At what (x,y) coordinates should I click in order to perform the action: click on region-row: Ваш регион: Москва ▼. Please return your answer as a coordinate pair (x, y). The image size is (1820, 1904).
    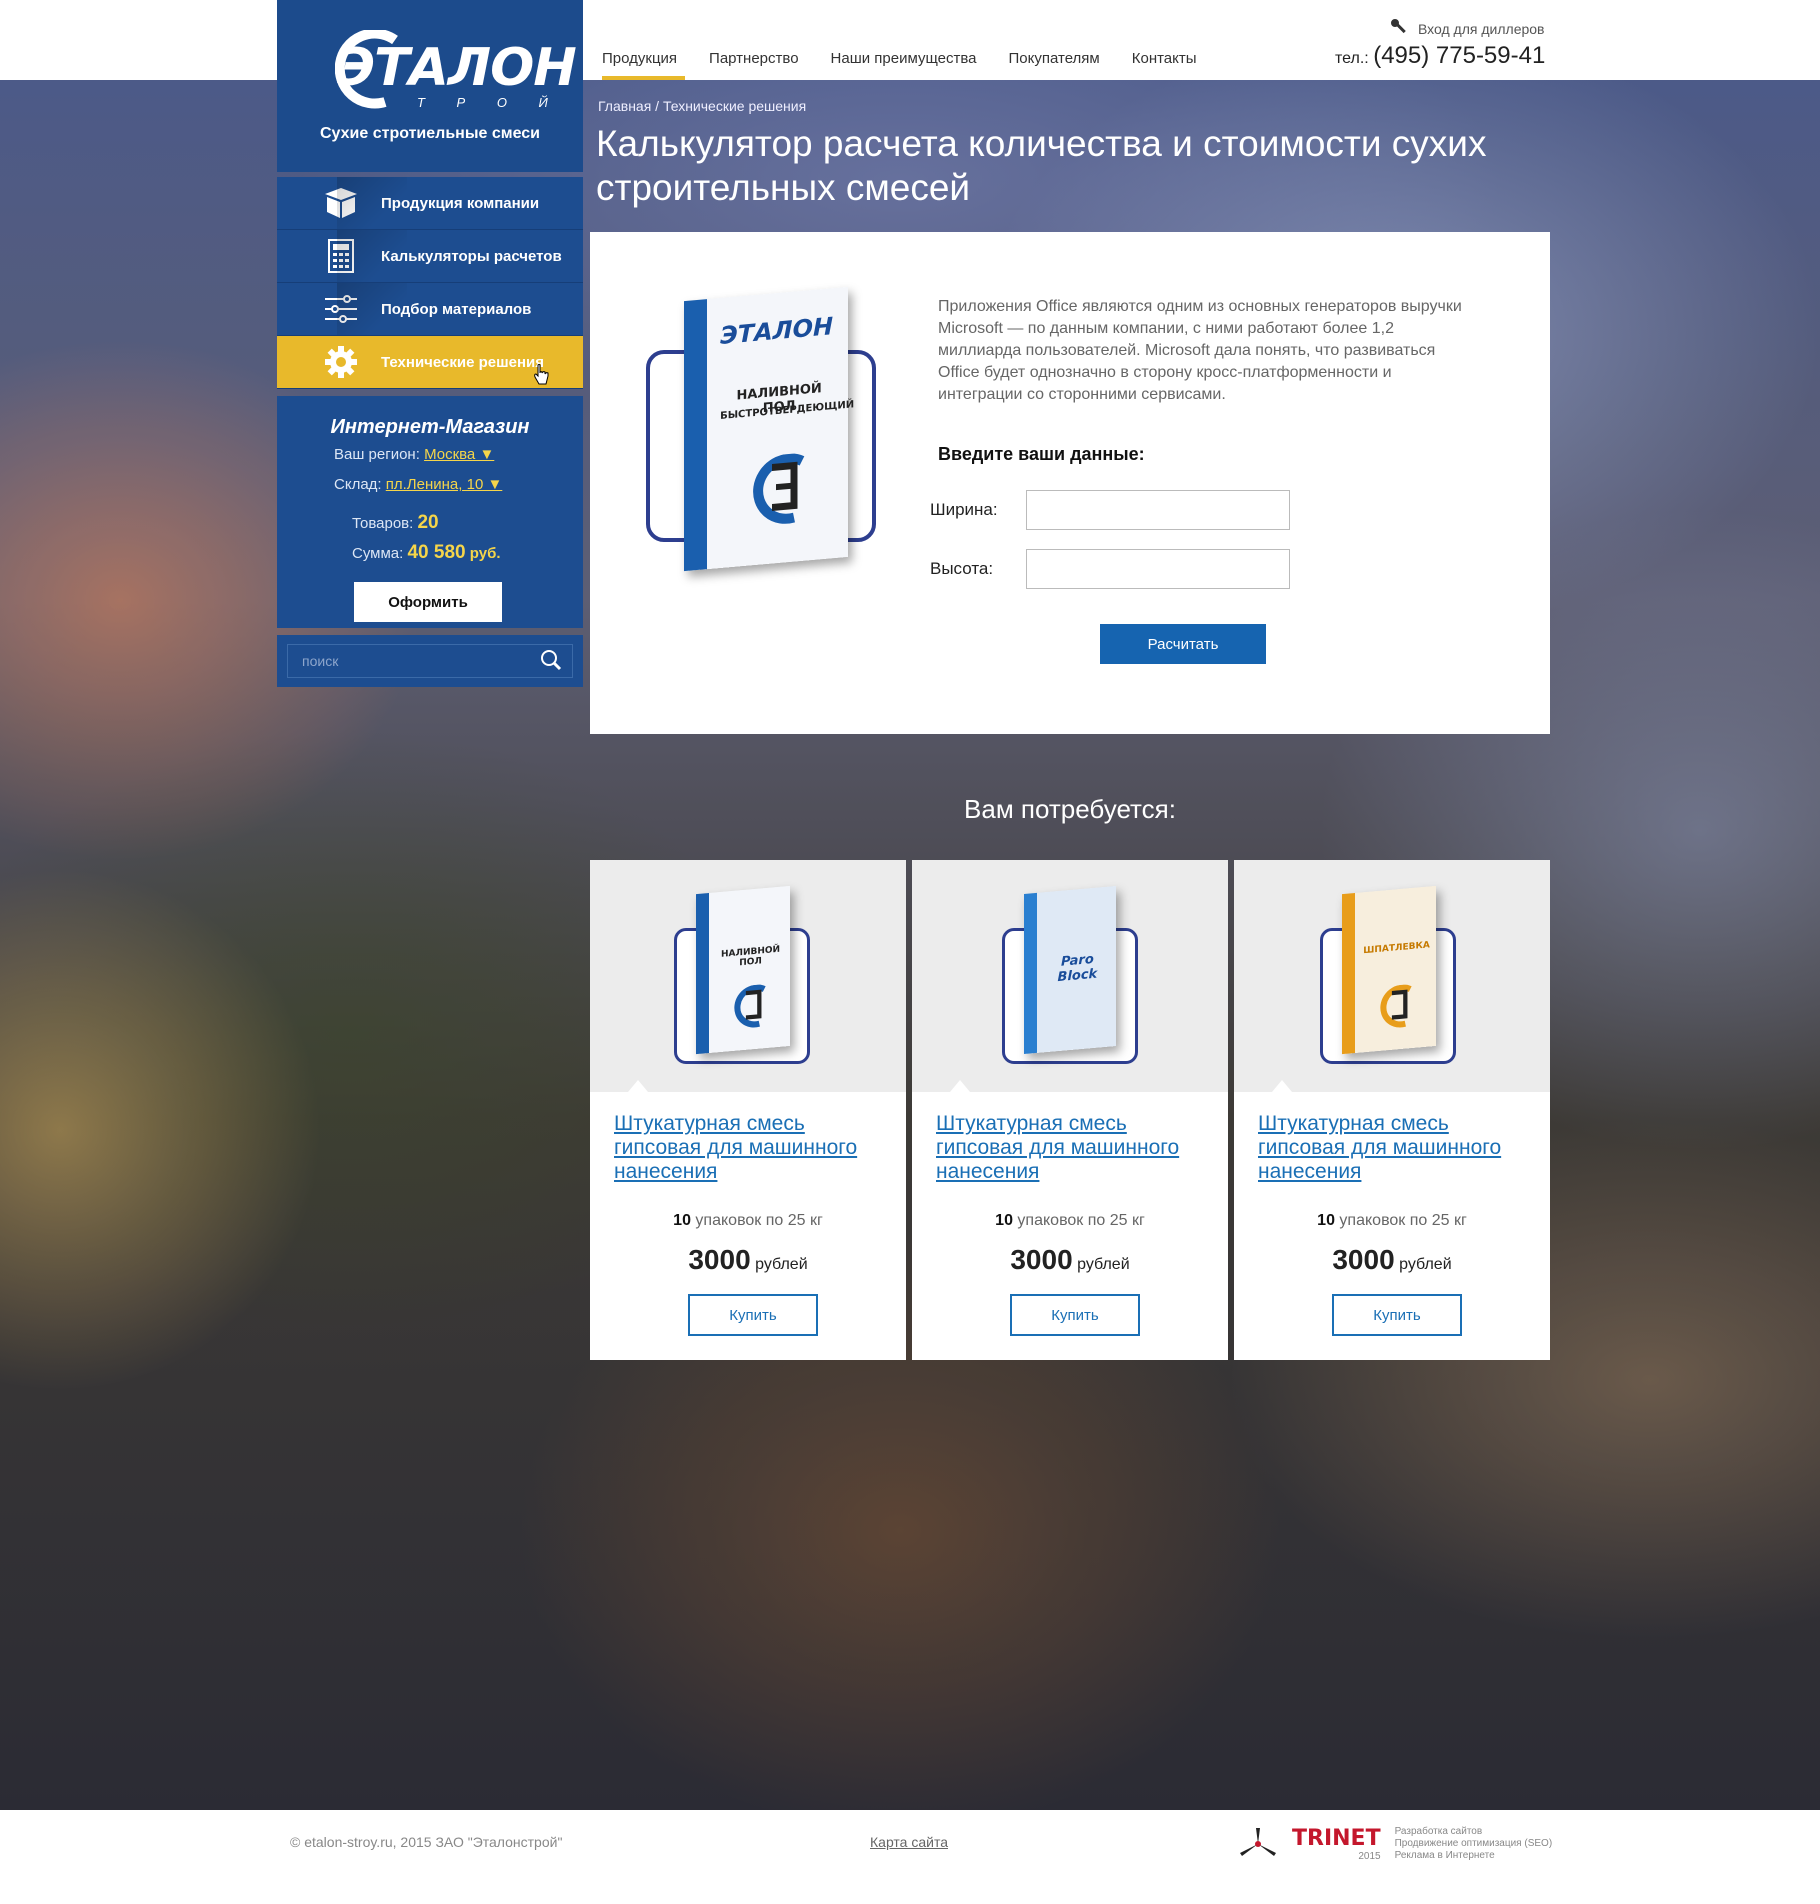
    Looking at the image, I should click on (414, 454).